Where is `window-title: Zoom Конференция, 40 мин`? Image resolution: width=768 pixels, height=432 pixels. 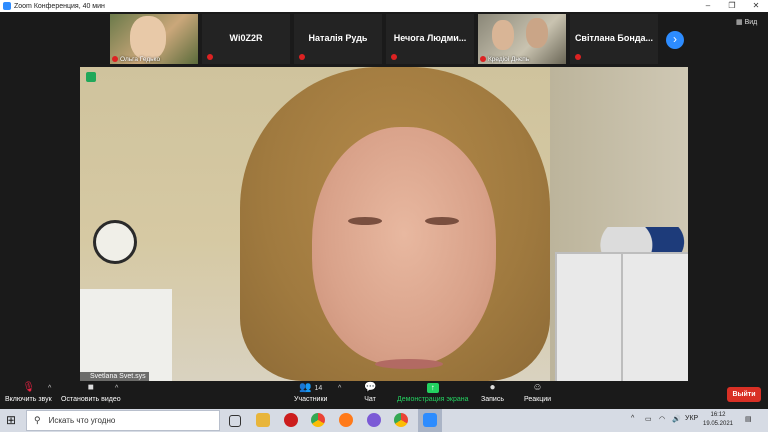
window-title: Zoom Конференция, 40 мин is located at coordinates (59, 6).